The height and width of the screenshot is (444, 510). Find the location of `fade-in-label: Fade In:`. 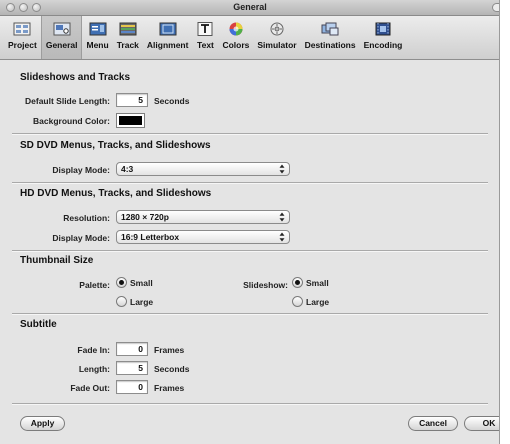

fade-in-label: Fade In: is located at coordinates (93, 350).